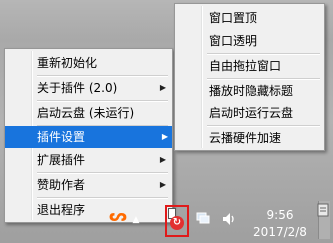 The image size is (333, 243). I want to click on menu-item-plugin-settings: 插件设置 ▶, so click(88, 137).